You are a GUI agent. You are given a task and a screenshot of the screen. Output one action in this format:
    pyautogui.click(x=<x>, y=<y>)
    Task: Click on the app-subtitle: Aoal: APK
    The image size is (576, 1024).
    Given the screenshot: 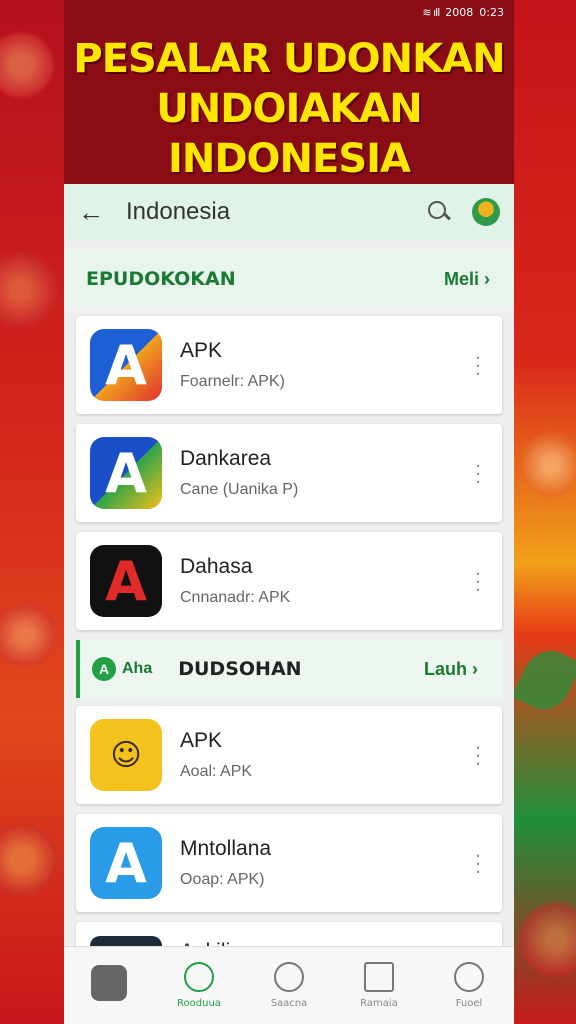 What is the action you would take?
    pyautogui.click(x=216, y=771)
    